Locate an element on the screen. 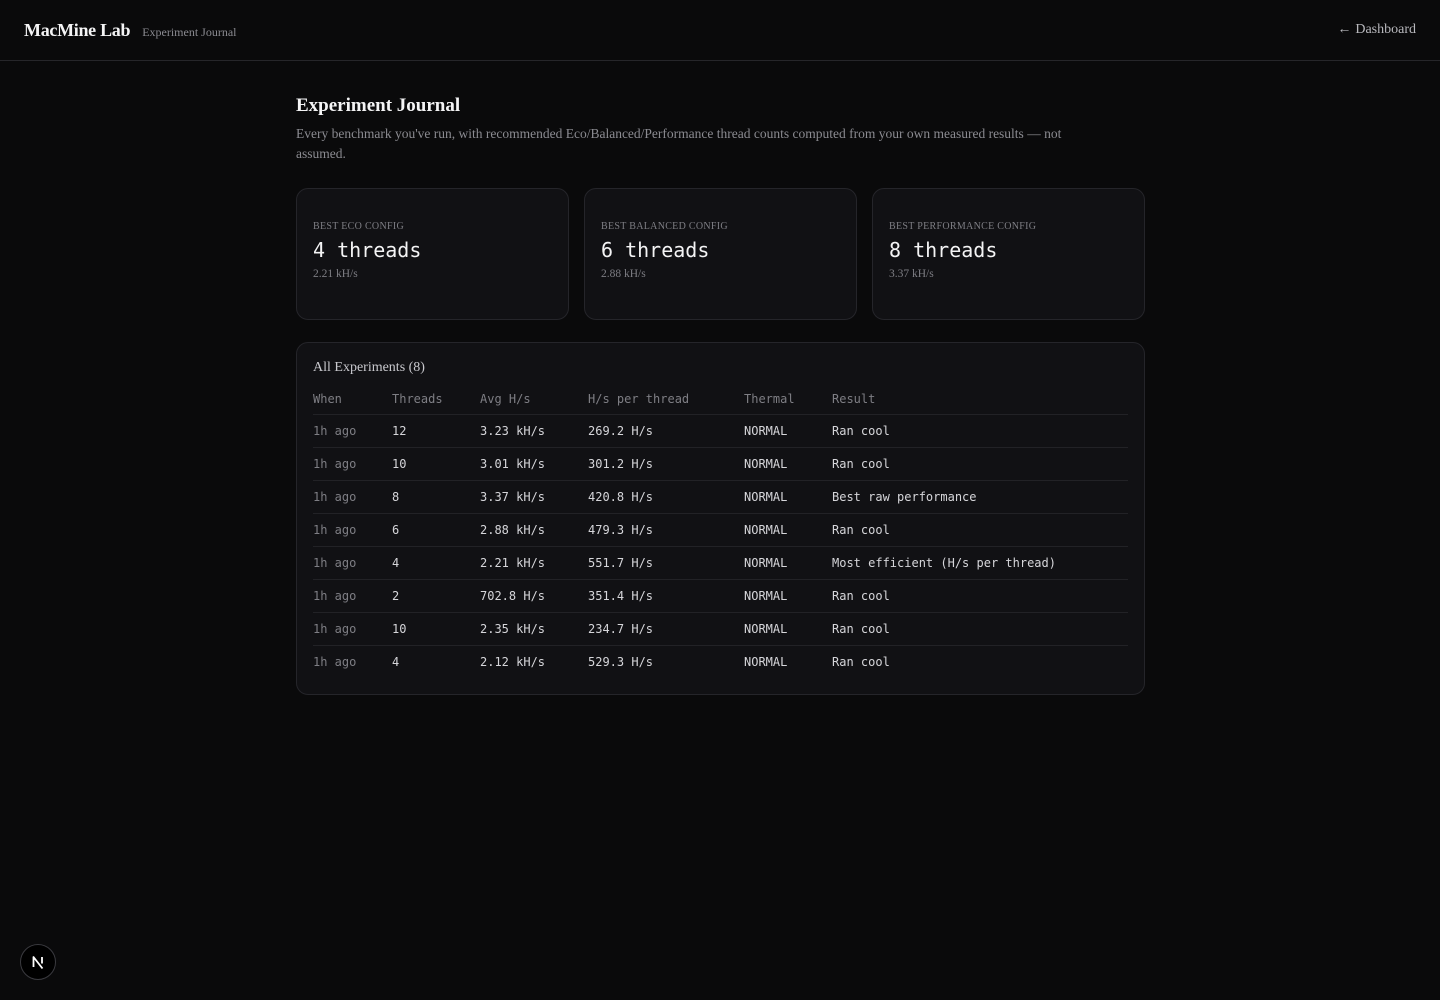 This screenshot has height=1000, width=1440. cell-hs-per-thread: 269.2 H/s is located at coordinates (666, 430).